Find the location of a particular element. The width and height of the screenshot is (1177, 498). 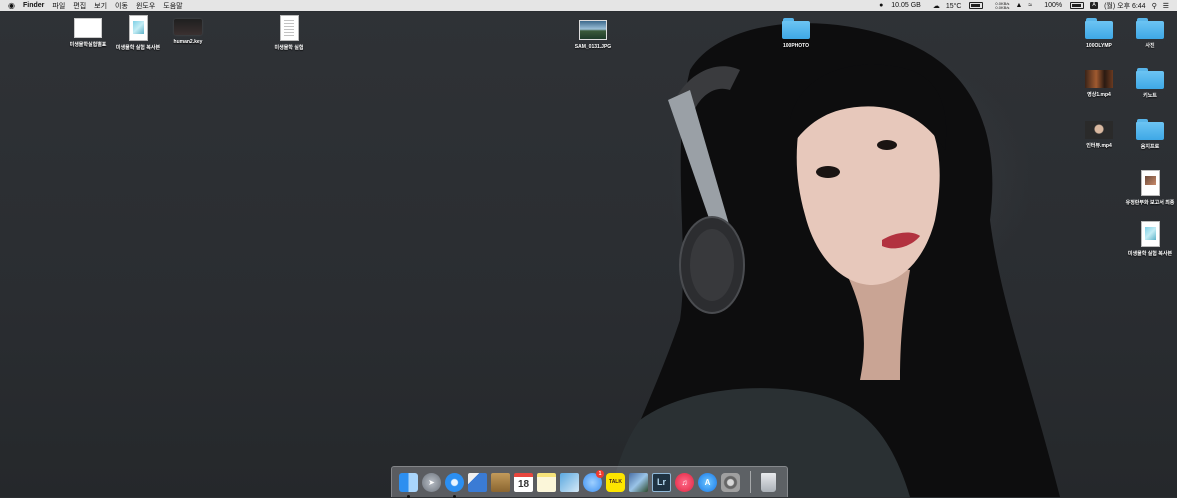

desktop-icon-file: 유정란부화 보고서 최종 is located at coordinates (1148, 188).